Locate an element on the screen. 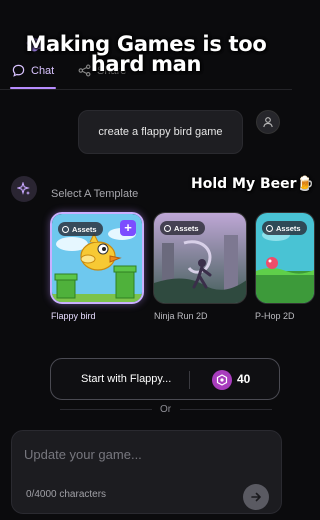 The width and height of the screenshot is (320, 520). credit-cost: 40 is located at coordinates (244, 379).